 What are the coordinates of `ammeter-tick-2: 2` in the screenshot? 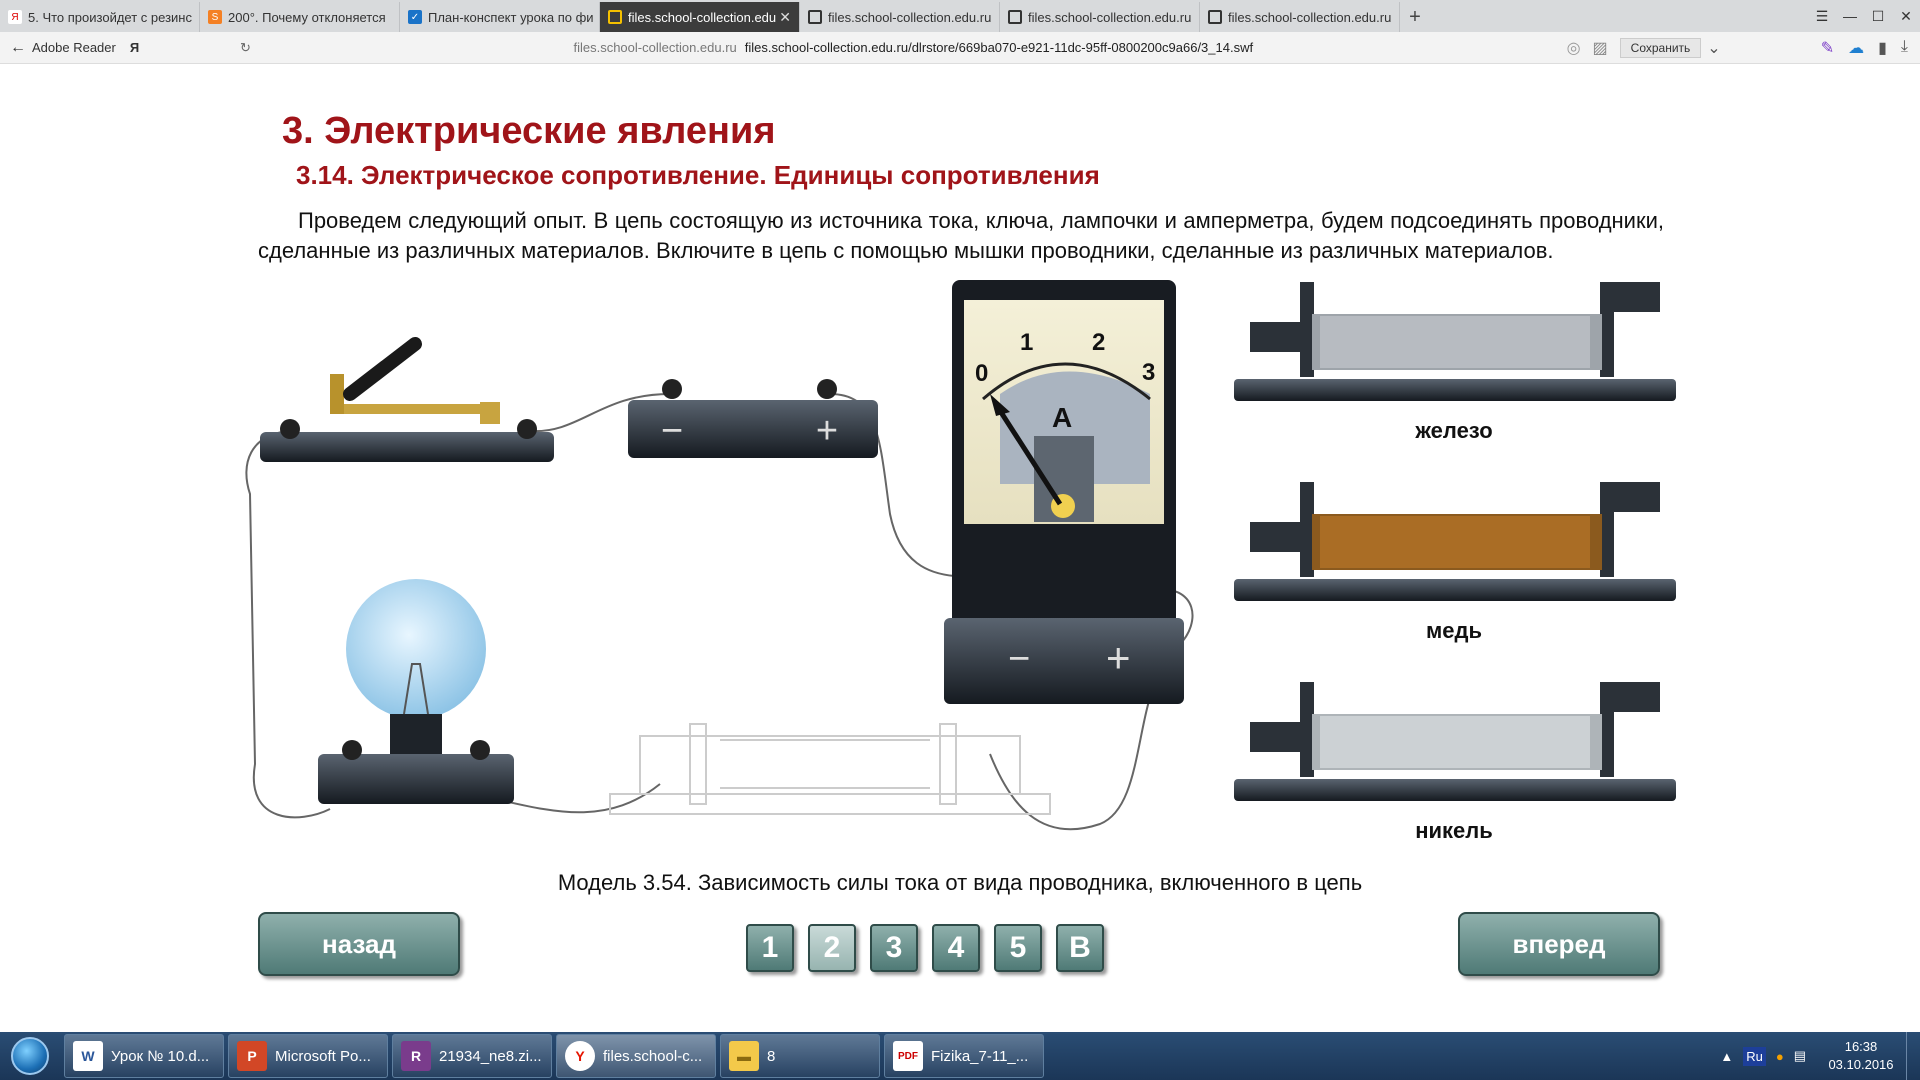 It's located at (1098, 342).